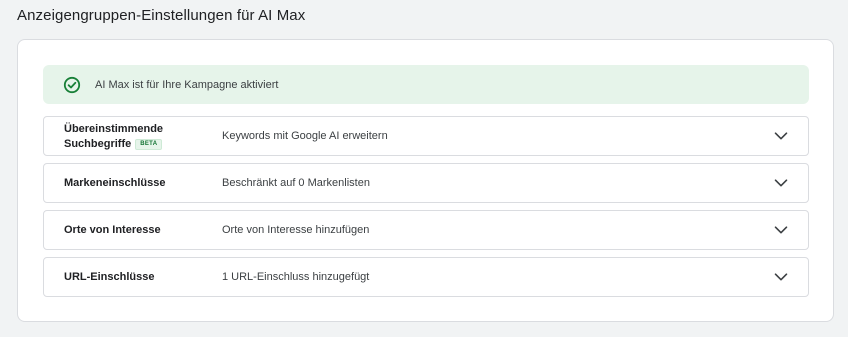 The width and height of the screenshot is (848, 337). What do you see at coordinates (115, 183) in the screenshot?
I see `setting-label: Markeneinschlüsse` at bounding box center [115, 183].